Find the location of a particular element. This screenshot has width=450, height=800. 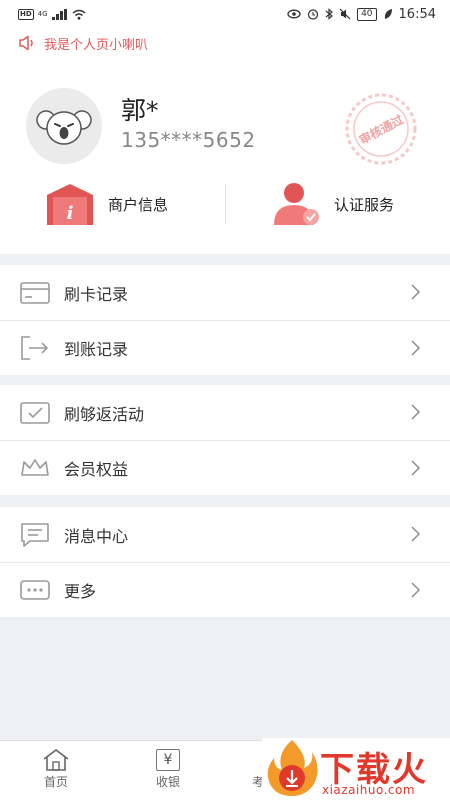

merchant-info-button: i 商户信息 is located at coordinates (106, 204).